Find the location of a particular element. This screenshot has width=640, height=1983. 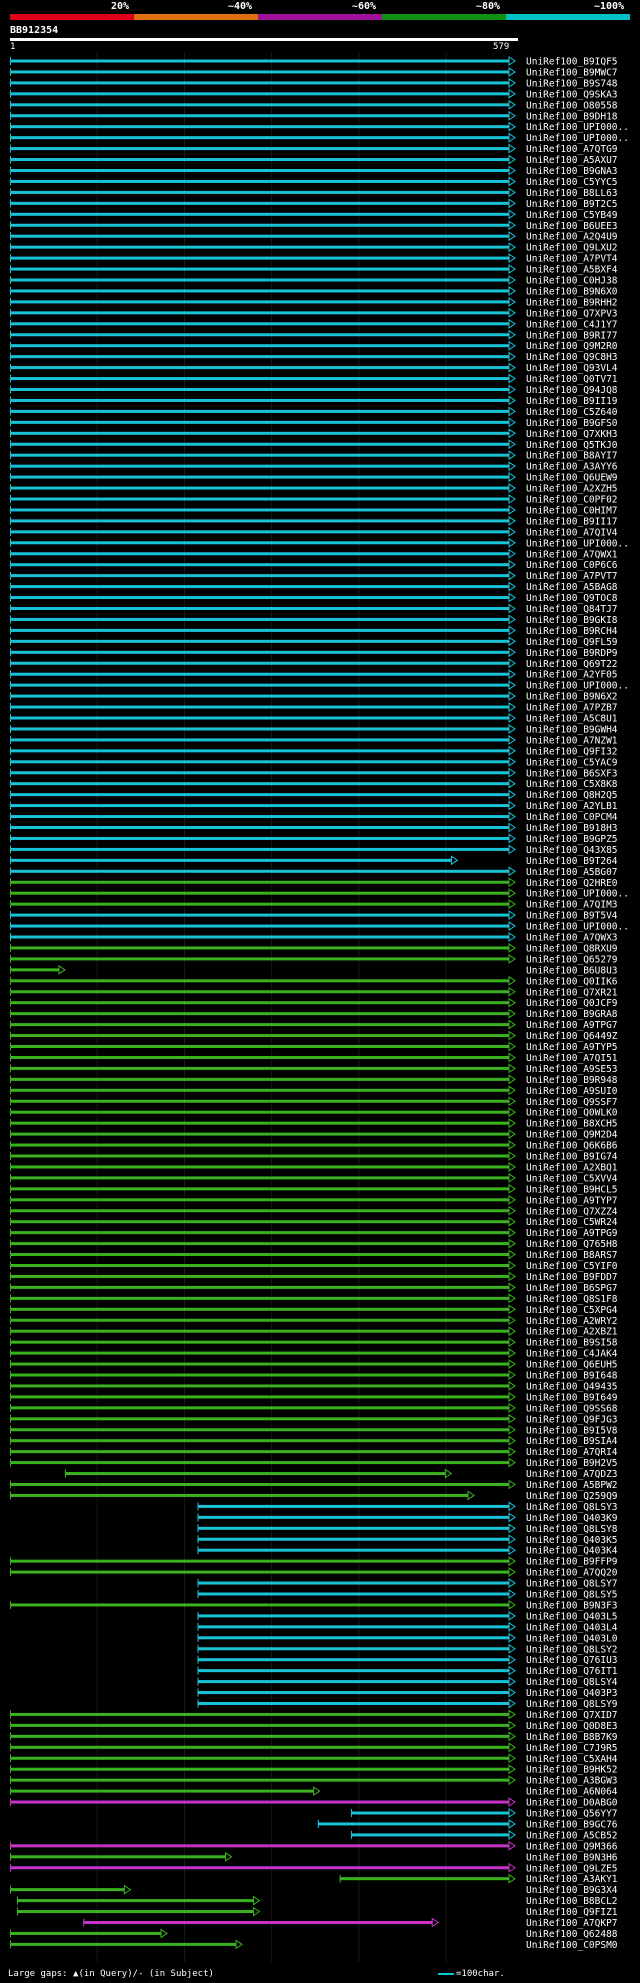

hit-id-label: UniRef100_C4JAK4 is located at coordinates (572, 1354).